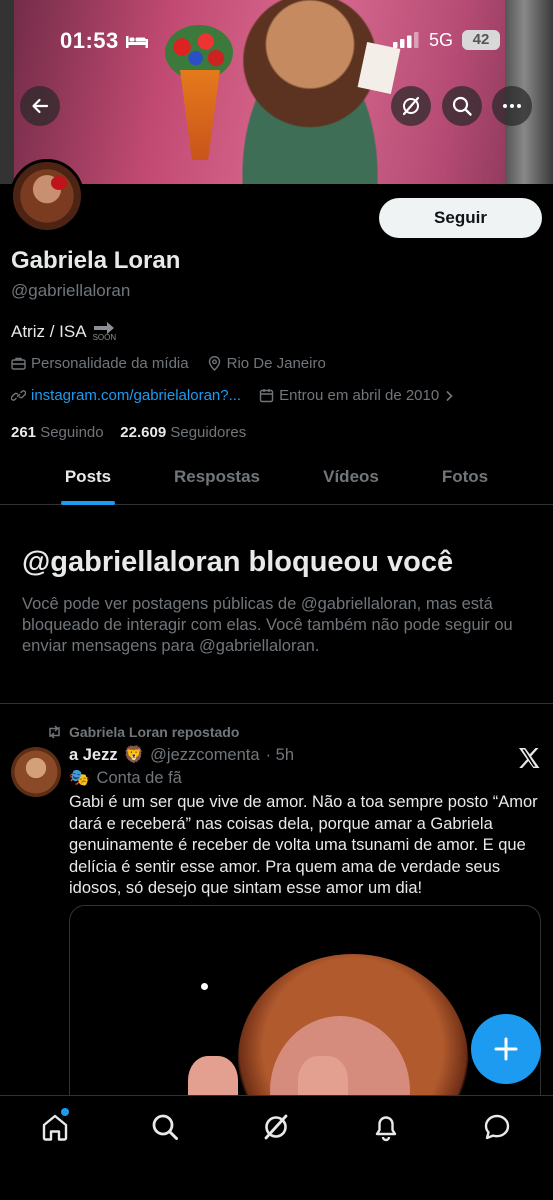 Image resolution: width=553 pixels, height=1200 pixels. Describe the element at coordinates (276, 703) in the screenshot. I see `divider` at that location.